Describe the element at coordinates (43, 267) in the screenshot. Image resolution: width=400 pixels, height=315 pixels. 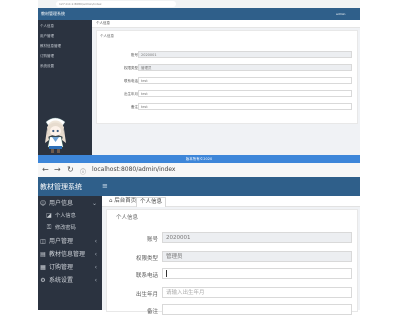
I see `cart-icon: ▦` at that location.